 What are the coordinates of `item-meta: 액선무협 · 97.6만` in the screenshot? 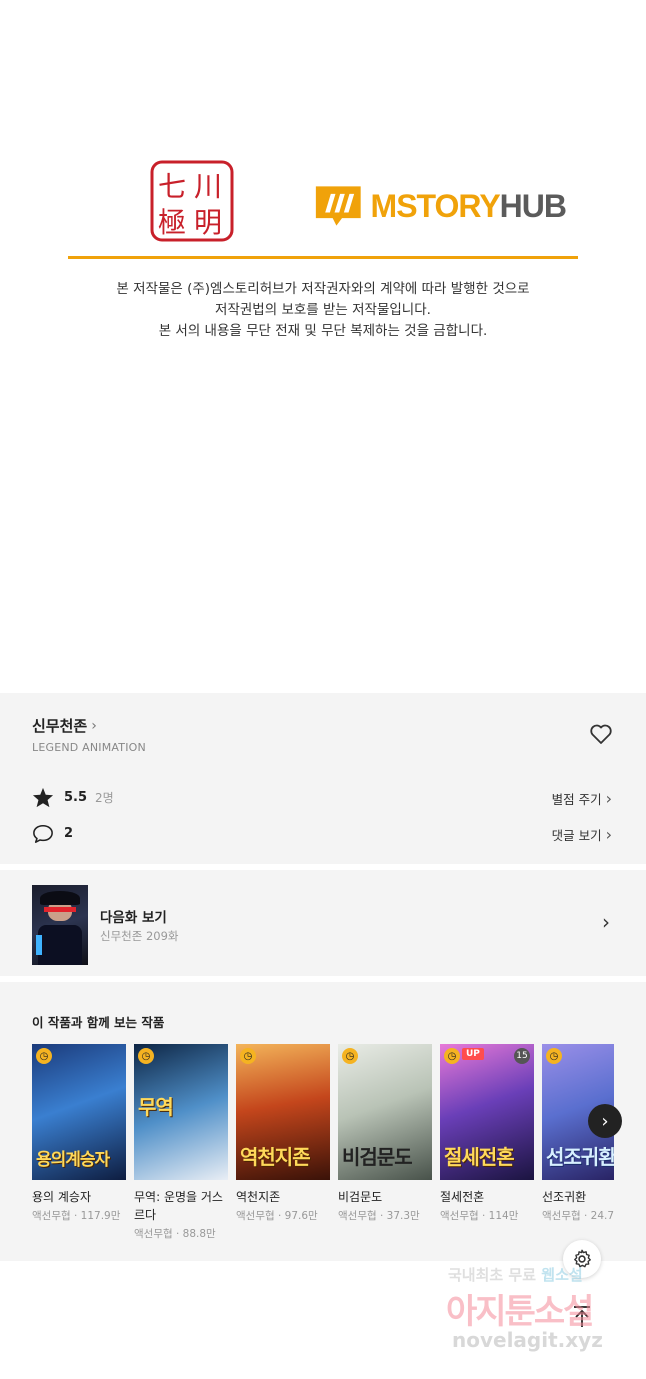 It's located at (277, 1216).